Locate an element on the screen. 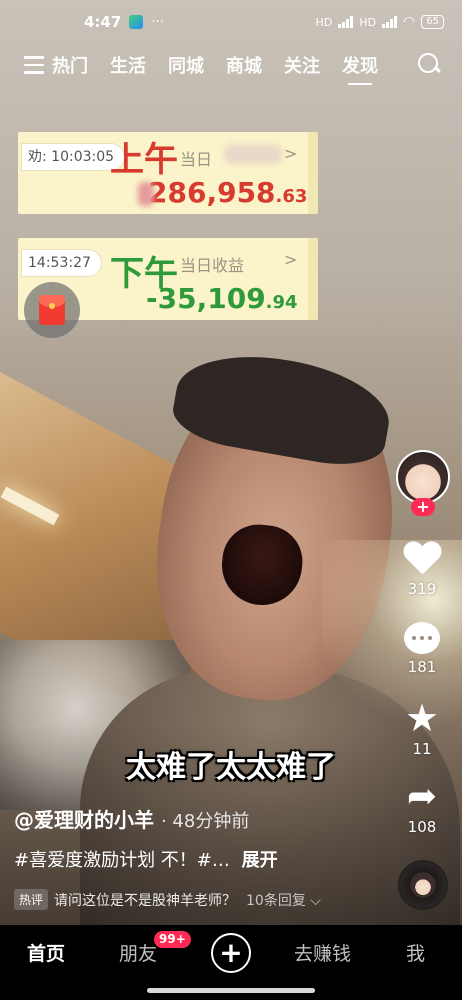 This screenshot has width=462, height=1000. tab-mall: 商城 is located at coordinates (244, 65).